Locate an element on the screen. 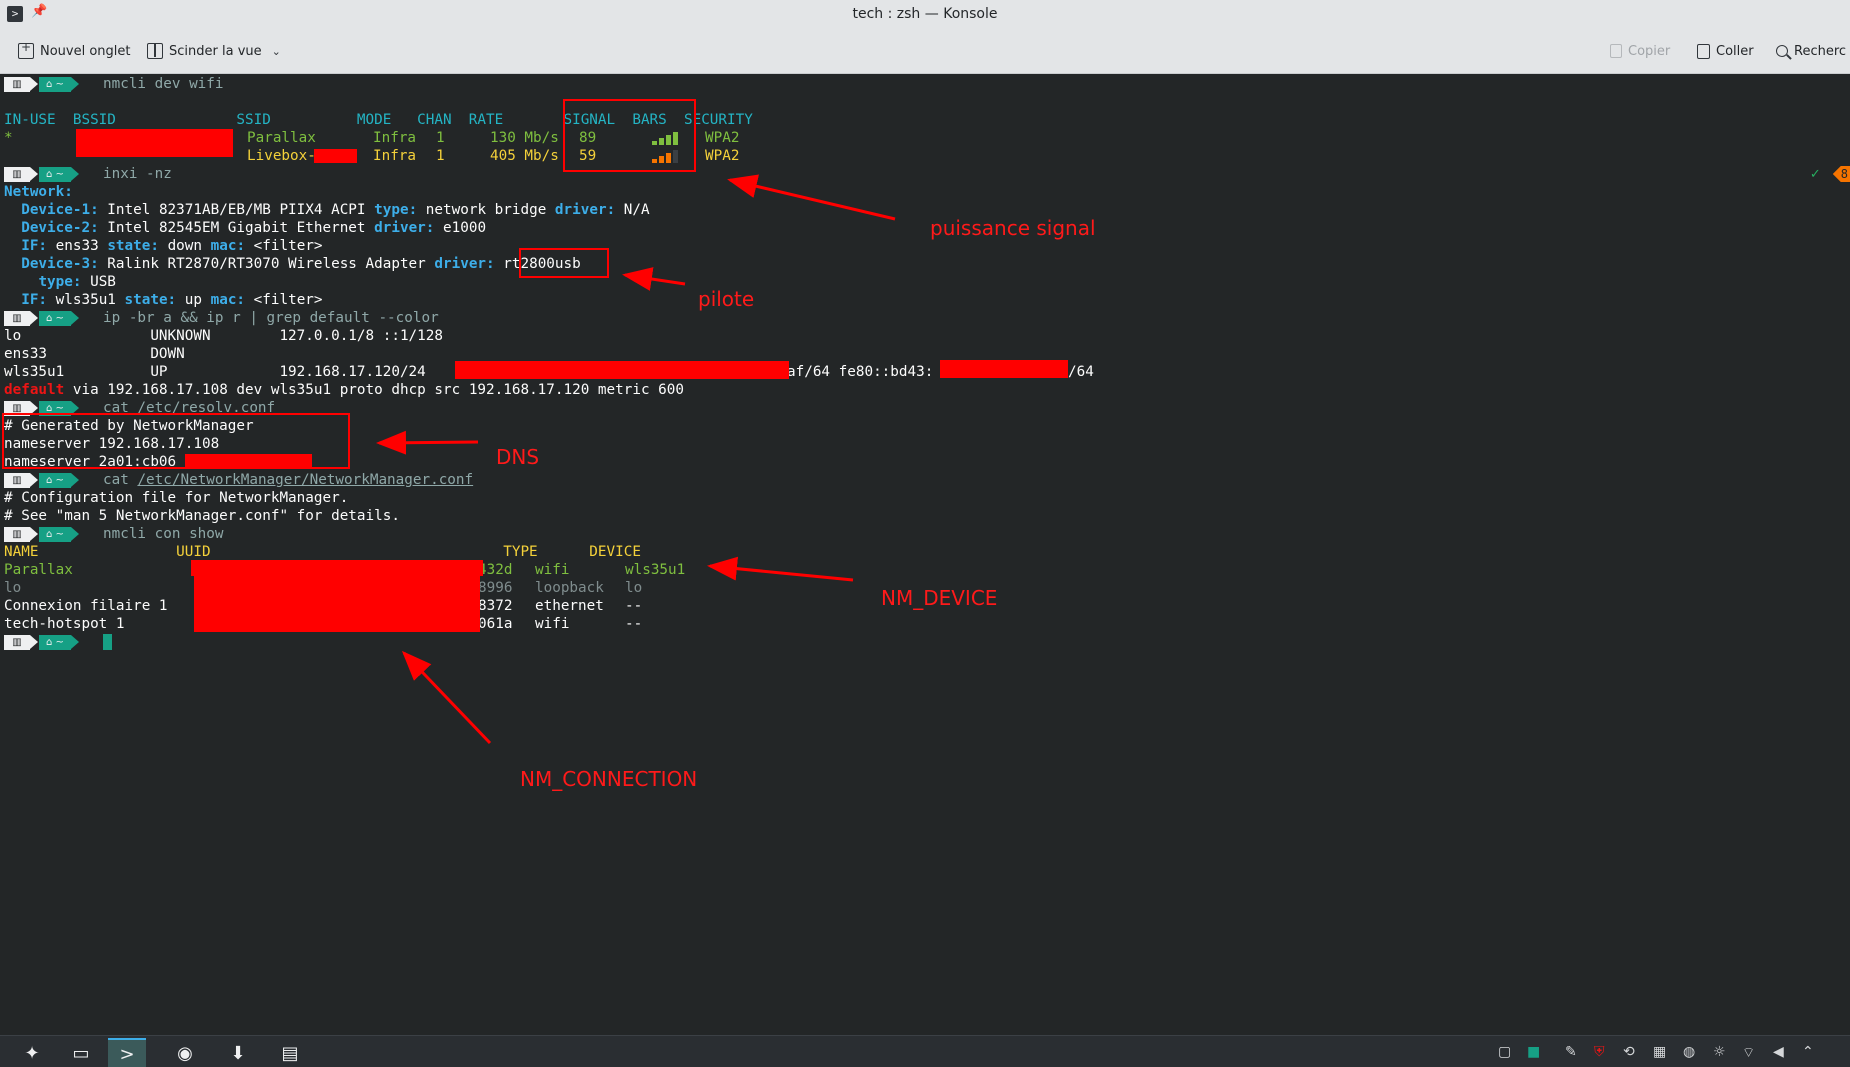  arrow-connection is located at coordinates (446, 697).